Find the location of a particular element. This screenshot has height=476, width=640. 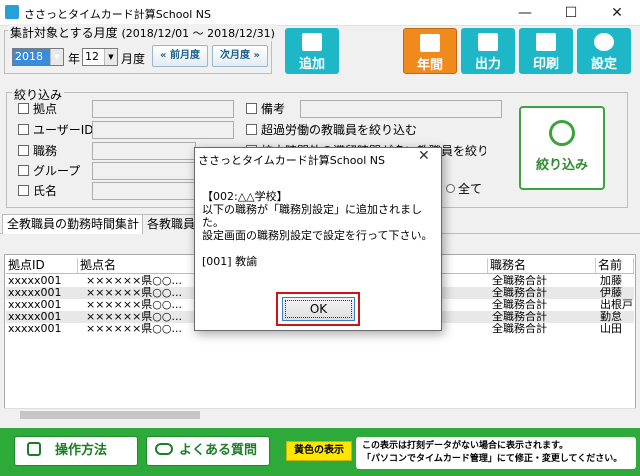

notice-line-2: 「パソコンでタイムカード管理」にて修正・変更してください。 is located at coordinates (492, 459).